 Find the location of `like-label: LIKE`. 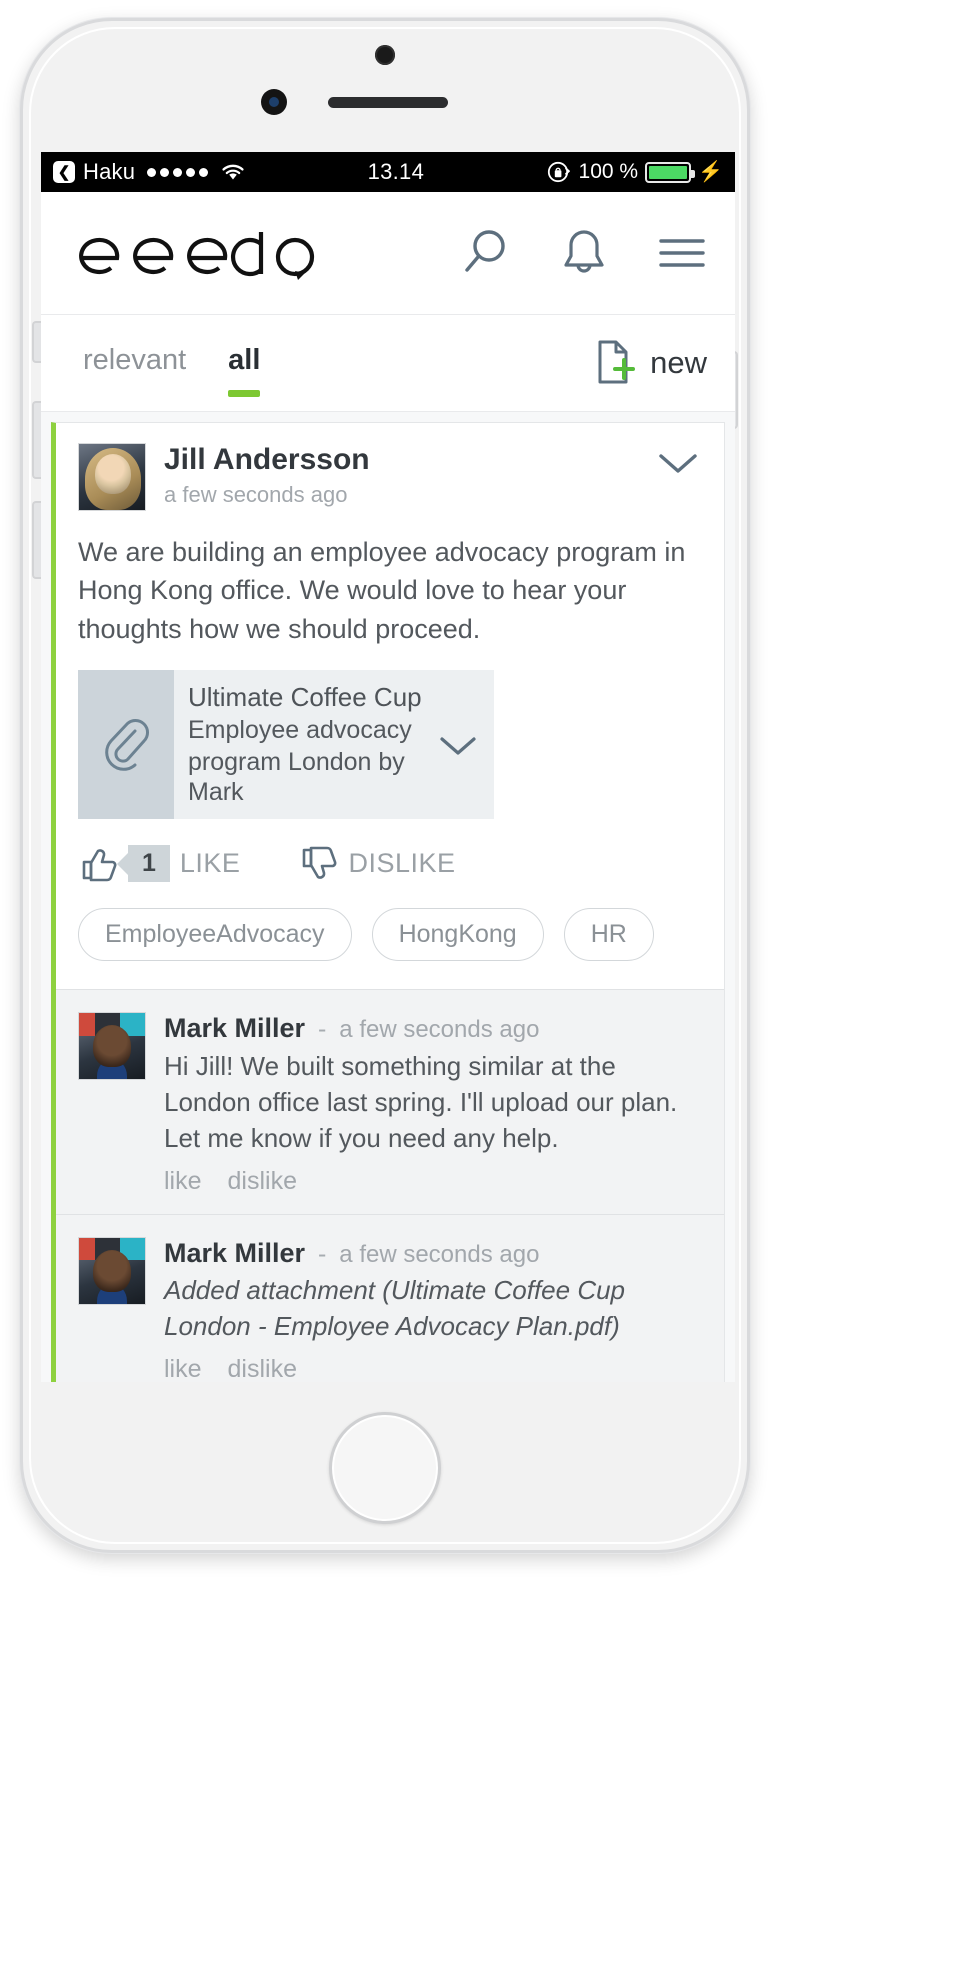

like-label: LIKE is located at coordinates (210, 863).